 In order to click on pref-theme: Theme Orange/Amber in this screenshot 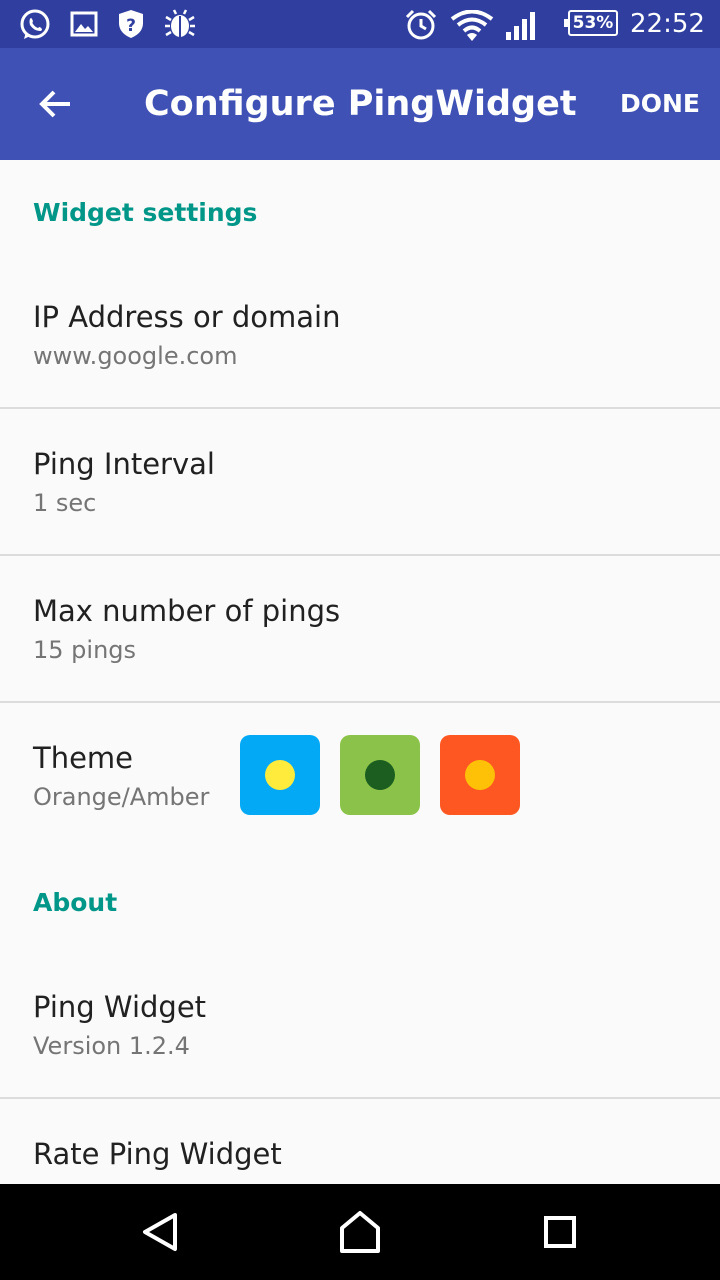, I will do `click(115, 812)`.